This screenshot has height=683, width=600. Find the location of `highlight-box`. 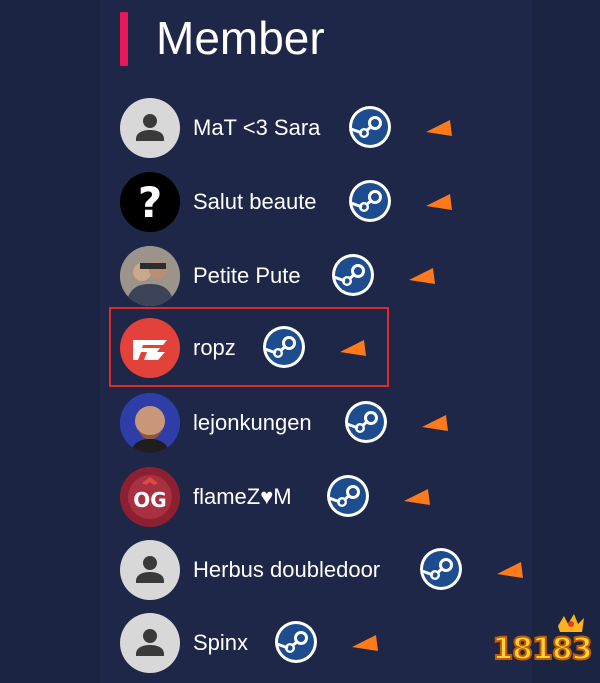

highlight-box is located at coordinates (249, 347).